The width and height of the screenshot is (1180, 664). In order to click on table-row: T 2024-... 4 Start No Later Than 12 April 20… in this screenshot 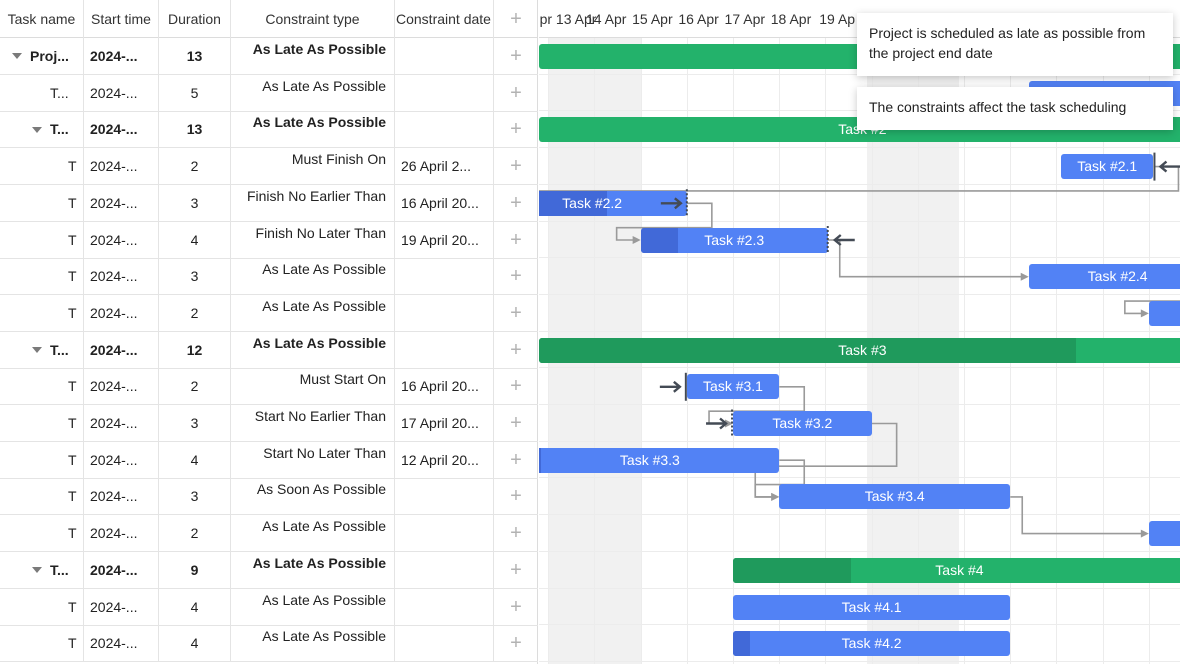, I will do `click(269, 460)`.